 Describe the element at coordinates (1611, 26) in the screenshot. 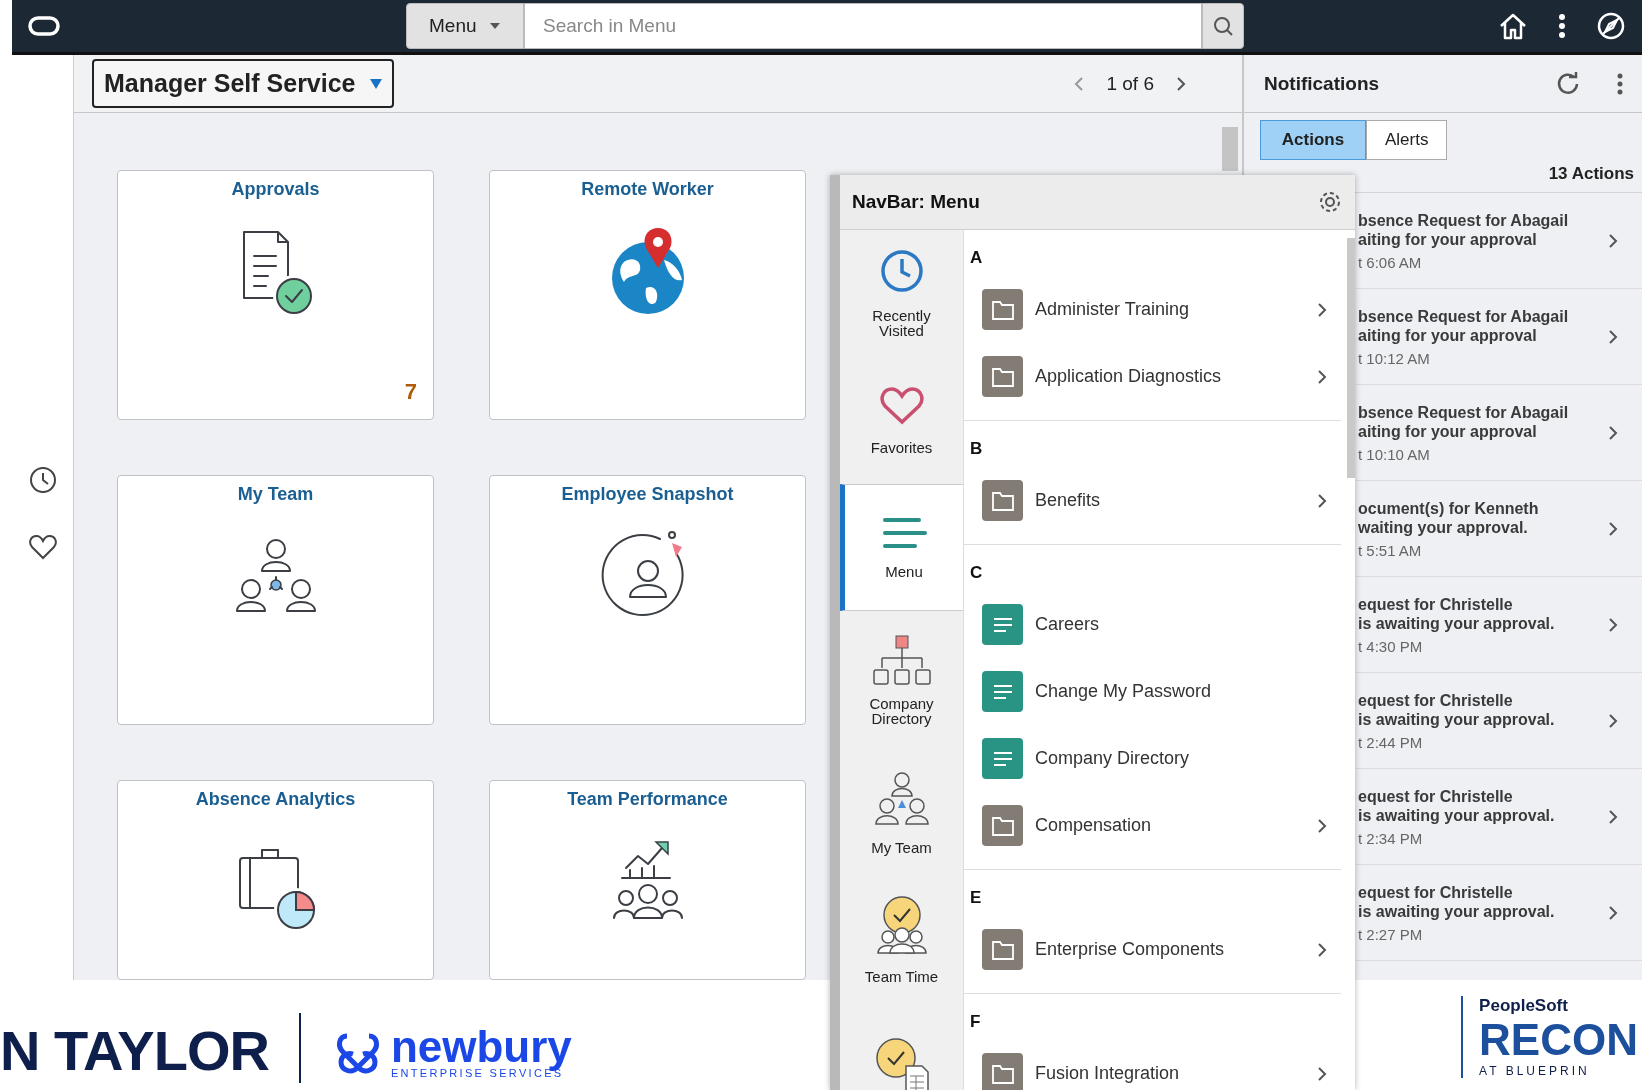

I see `compass-icon` at that location.